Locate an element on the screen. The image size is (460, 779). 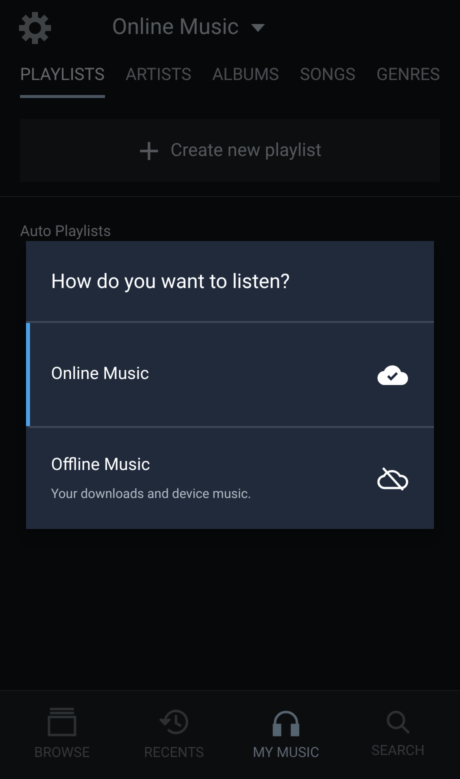
tab: SONGS is located at coordinates (328, 80).